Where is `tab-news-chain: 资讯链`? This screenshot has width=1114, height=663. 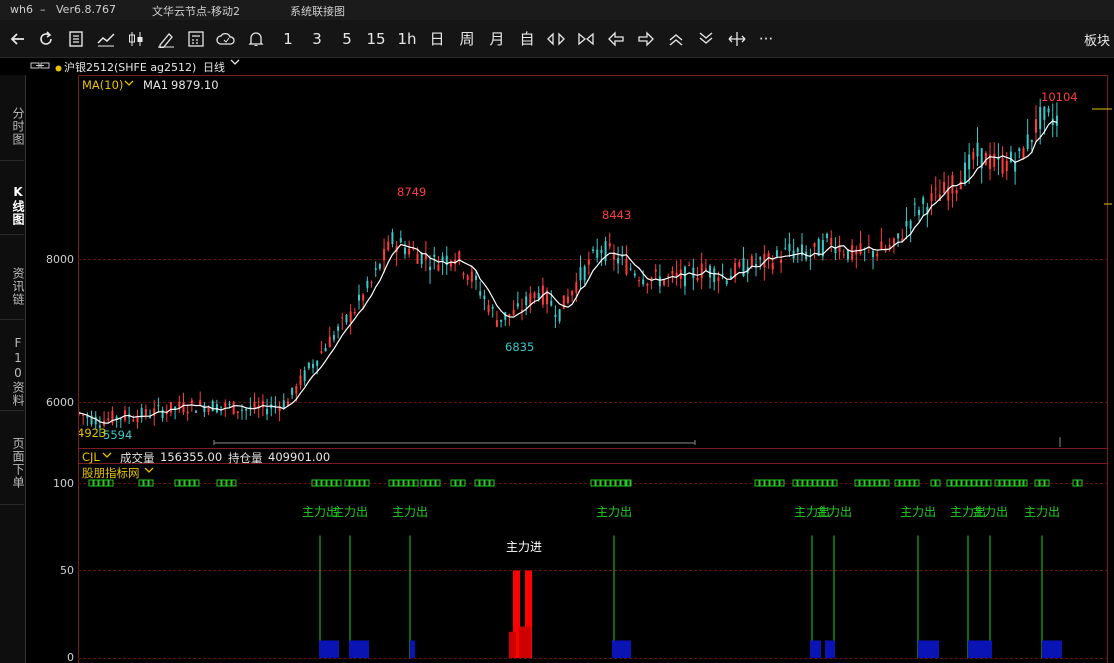
tab-news-chain: 资讯链 is located at coordinates (12, 280).